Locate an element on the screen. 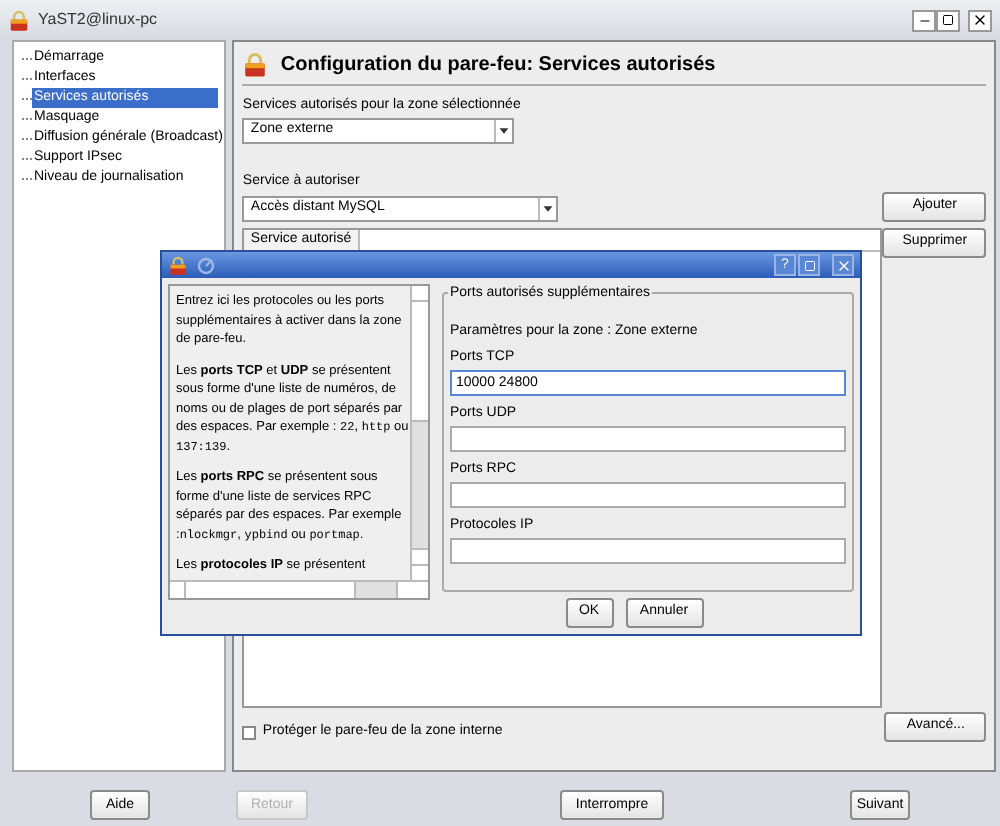 This screenshot has height=826, width=1000. close-button is located at coordinates (980, 20).